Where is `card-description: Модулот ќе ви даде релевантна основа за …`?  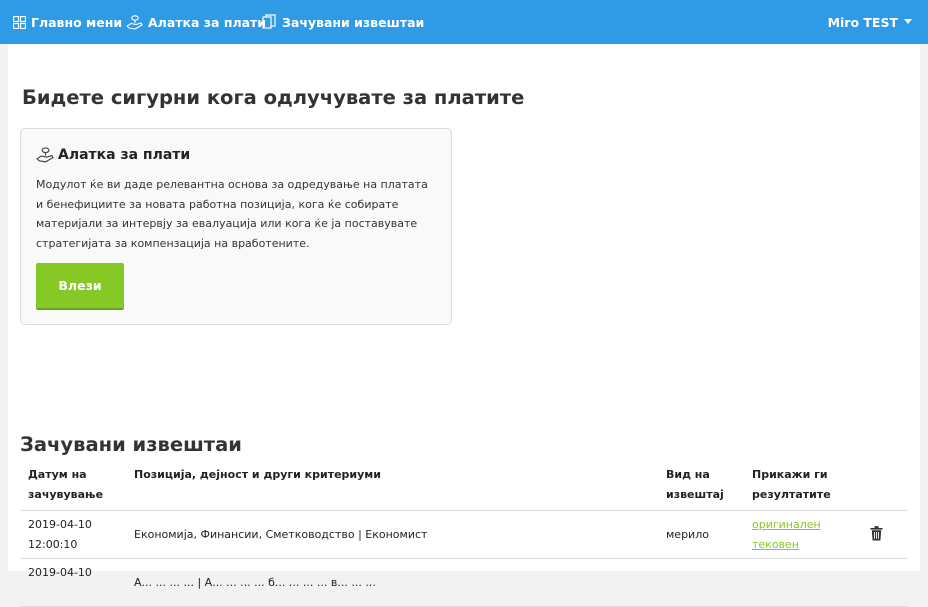 card-description: Модулот ќе ви даде релевантна основа за … is located at coordinates (236, 214).